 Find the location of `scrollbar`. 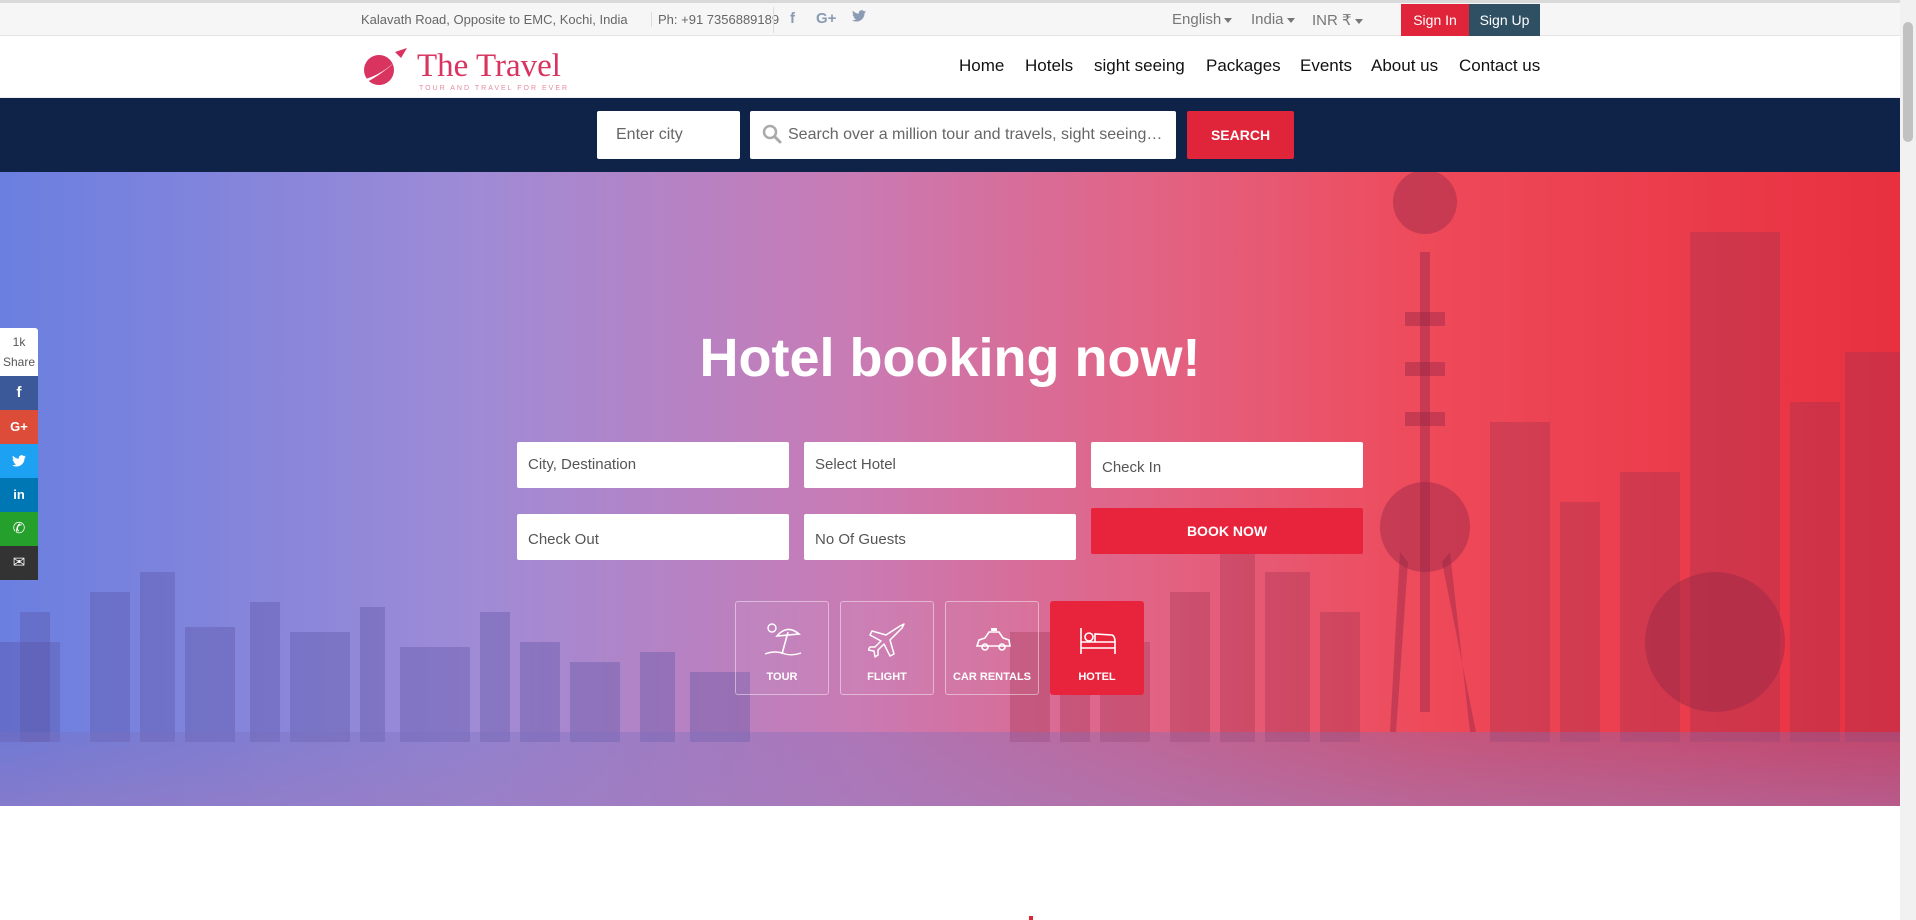

scrollbar is located at coordinates (1908, 460).